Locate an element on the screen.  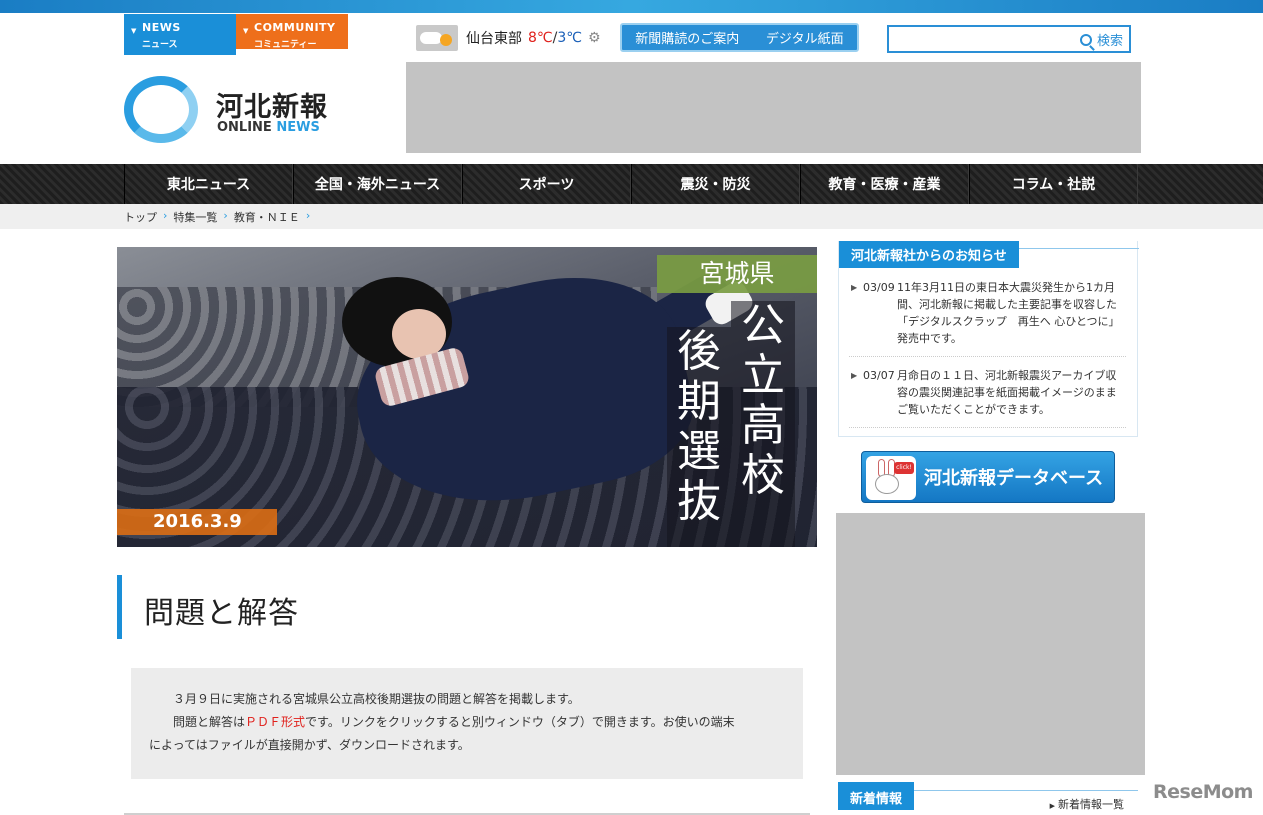
notice-line1: ３月９日に実施される宮城県公立高校後期選抜の問題と解答を掲載します。 is located at coordinates (376, 699).